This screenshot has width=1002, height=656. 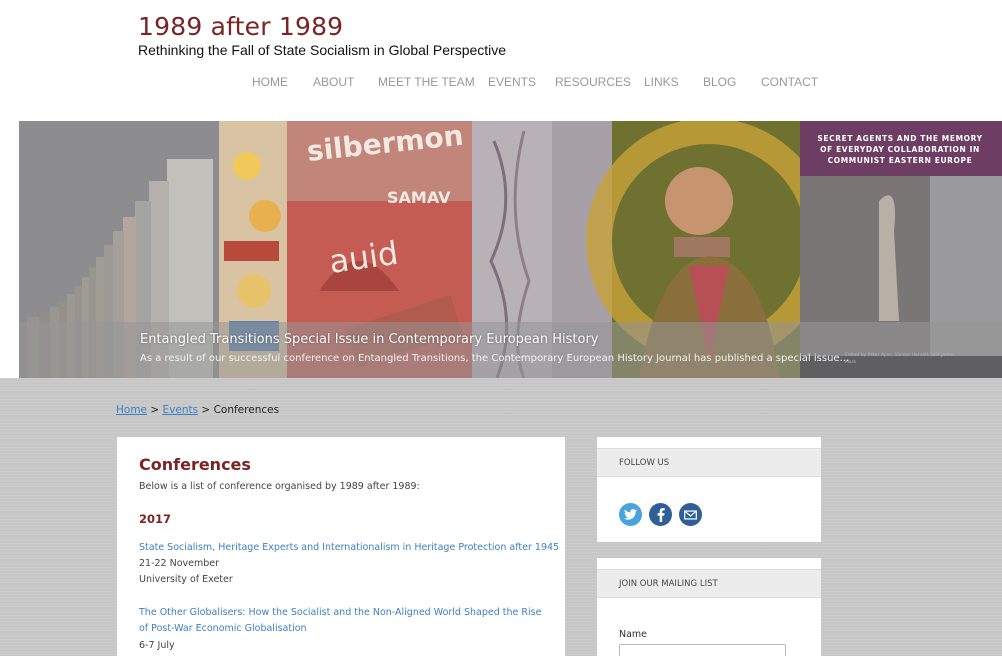 I want to click on conference-date: 21-22 November, so click(x=179, y=563).